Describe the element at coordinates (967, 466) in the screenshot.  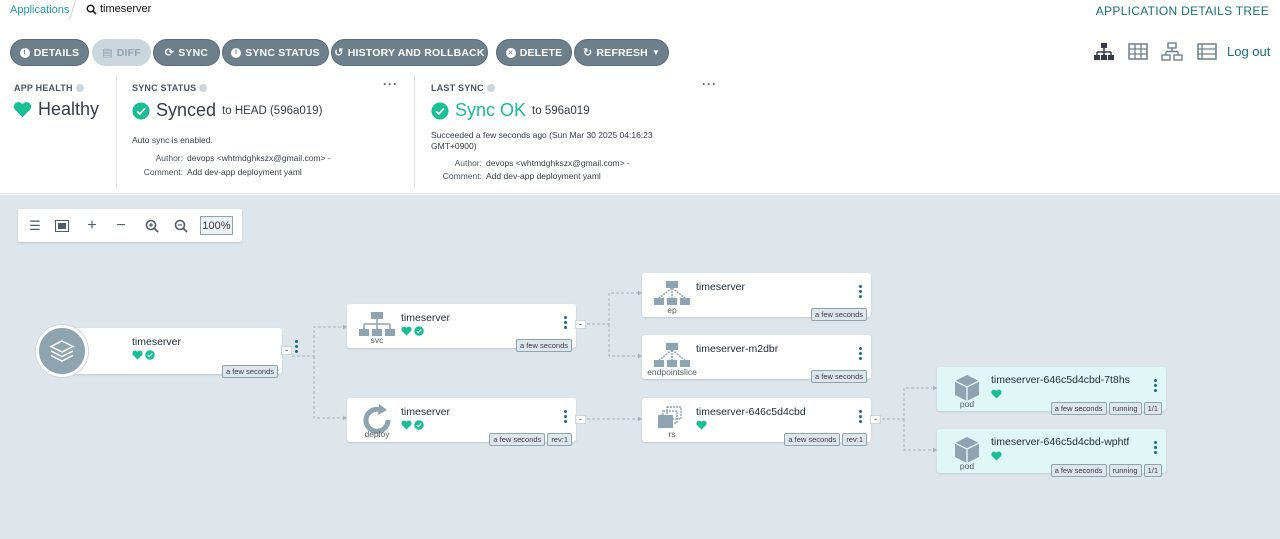
I see `node-kind: pod` at that location.